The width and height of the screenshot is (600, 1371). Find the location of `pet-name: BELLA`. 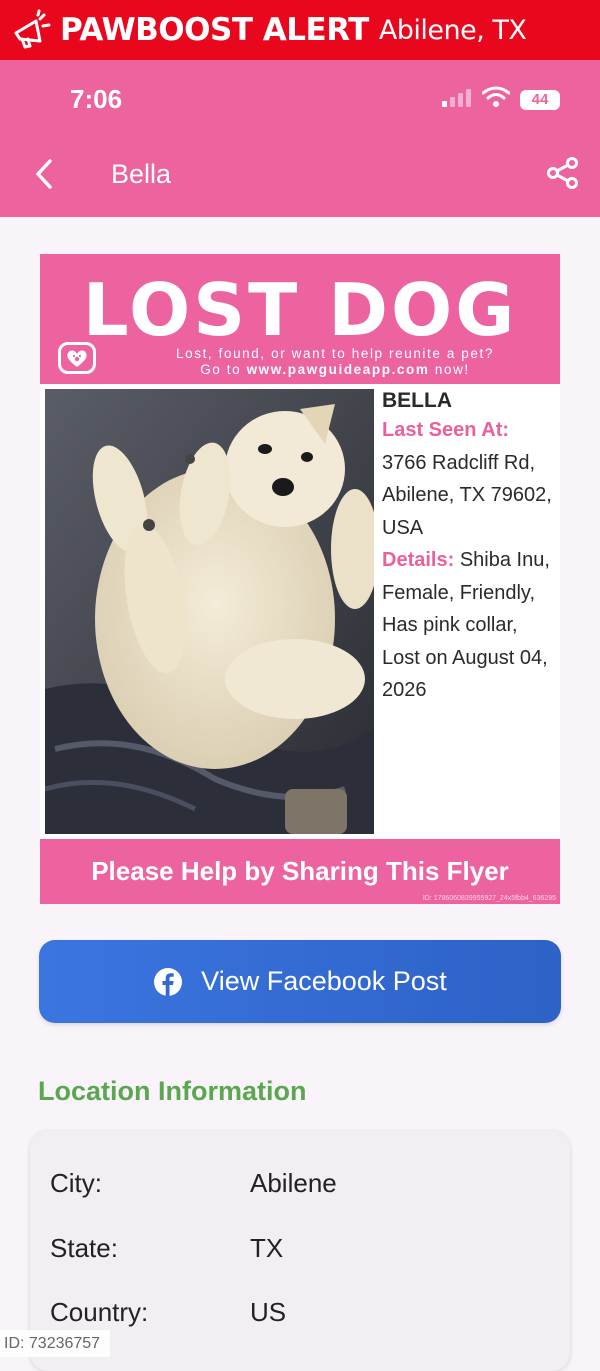

pet-name: BELLA is located at coordinates (417, 400).